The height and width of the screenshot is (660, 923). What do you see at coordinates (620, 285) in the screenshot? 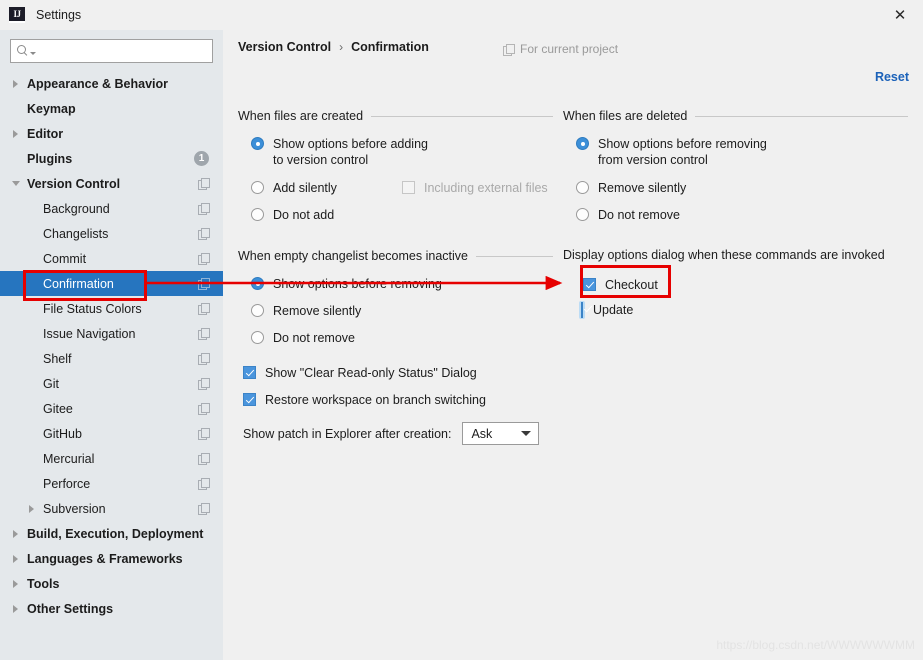
I see `checkbox-checkout: Checkout` at bounding box center [620, 285].